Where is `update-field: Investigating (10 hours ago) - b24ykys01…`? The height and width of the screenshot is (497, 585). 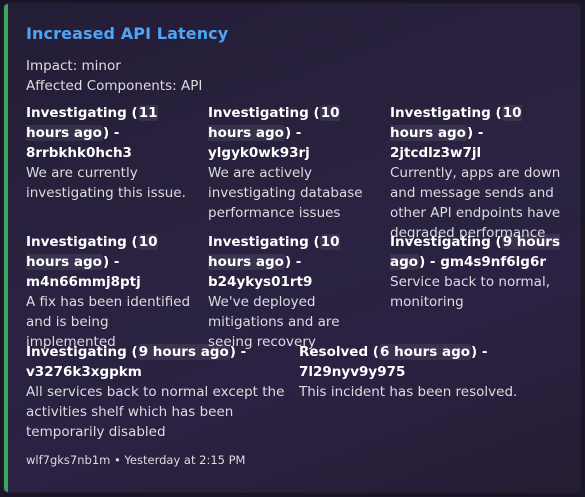
update-field: Investigating (10 hours ago) - b24ykys01… is located at coordinates (296, 292).